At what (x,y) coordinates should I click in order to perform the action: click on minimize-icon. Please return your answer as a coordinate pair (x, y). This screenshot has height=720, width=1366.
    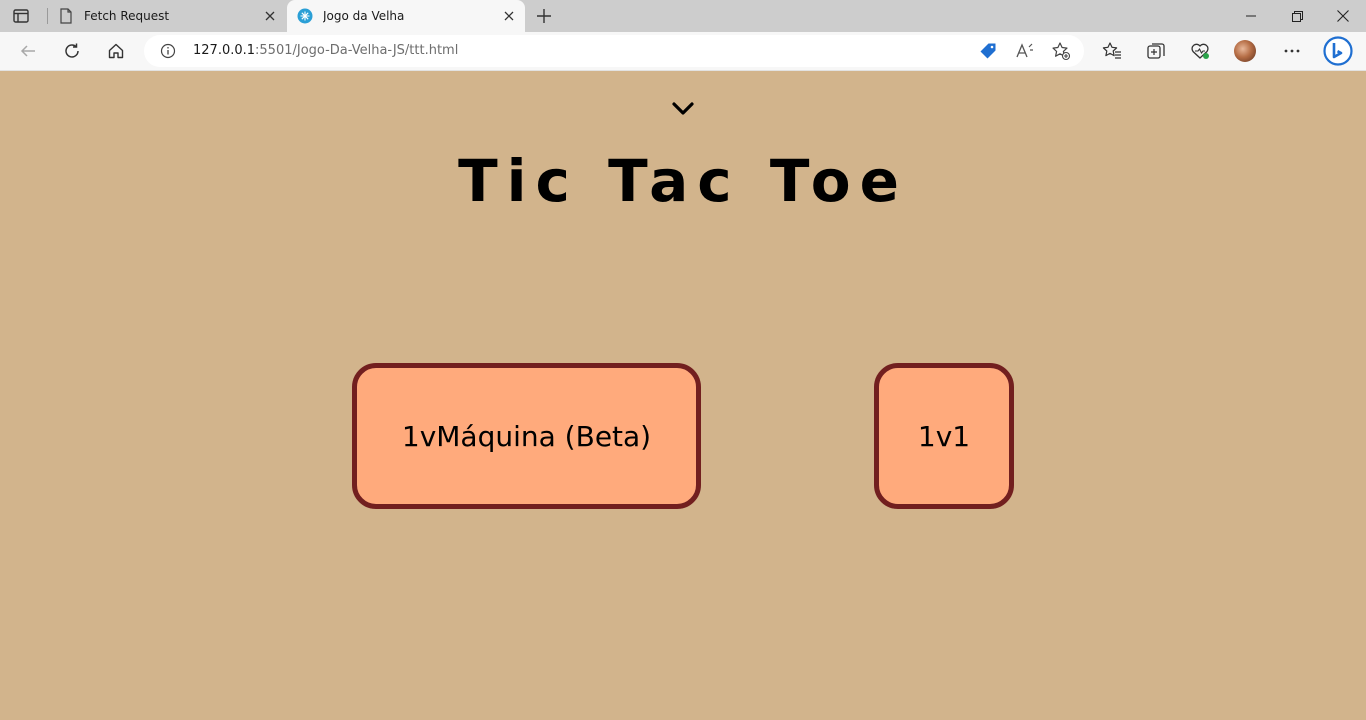
    Looking at the image, I should click on (1251, 16).